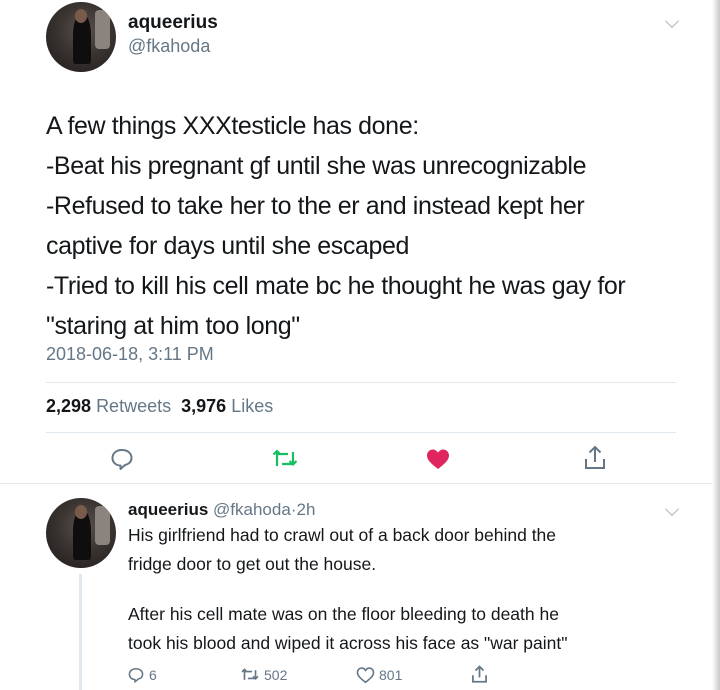  What do you see at coordinates (153, 675) in the screenshot?
I see `reply-count: 6` at bounding box center [153, 675].